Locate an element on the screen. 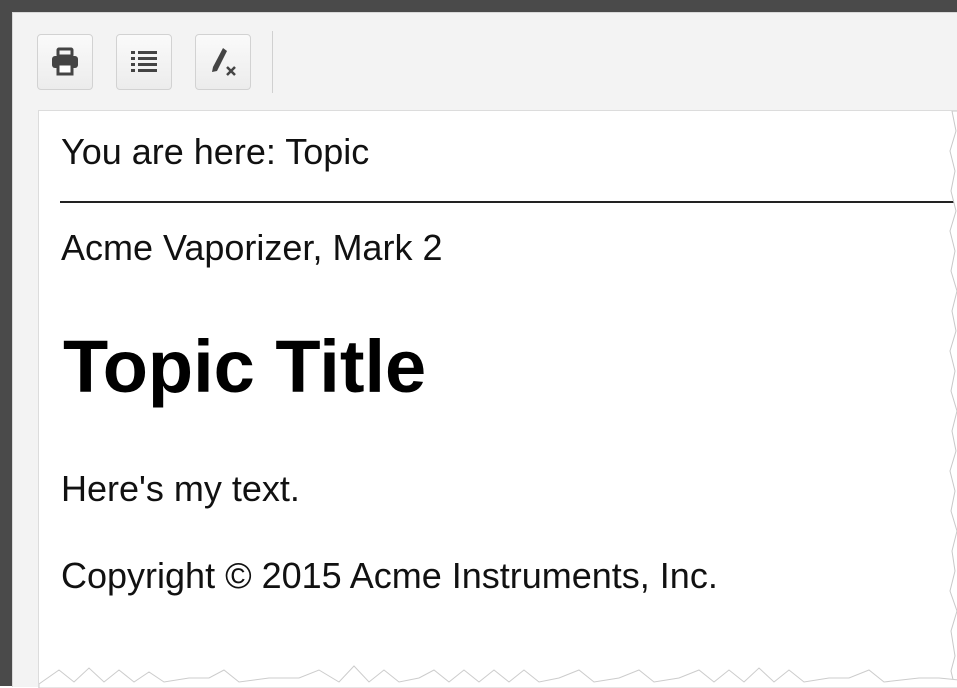 Image resolution: width=957 pixels, height=688 pixels. clear-formatting-button is located at coordinates (223, 62).